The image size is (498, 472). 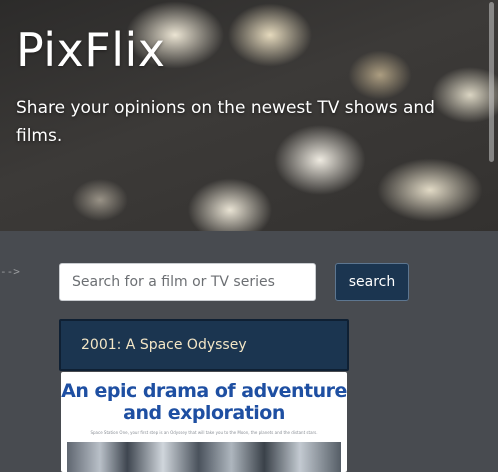 I want to click on arrow-icon: -->, so click(x=10, y=271).